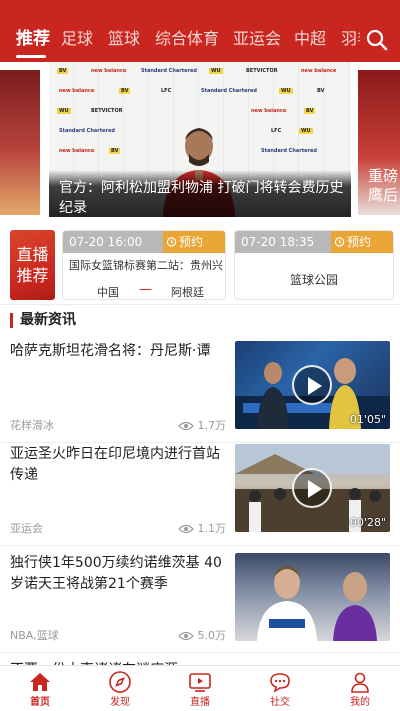  I want to click on home-icon, so click(40, 682).